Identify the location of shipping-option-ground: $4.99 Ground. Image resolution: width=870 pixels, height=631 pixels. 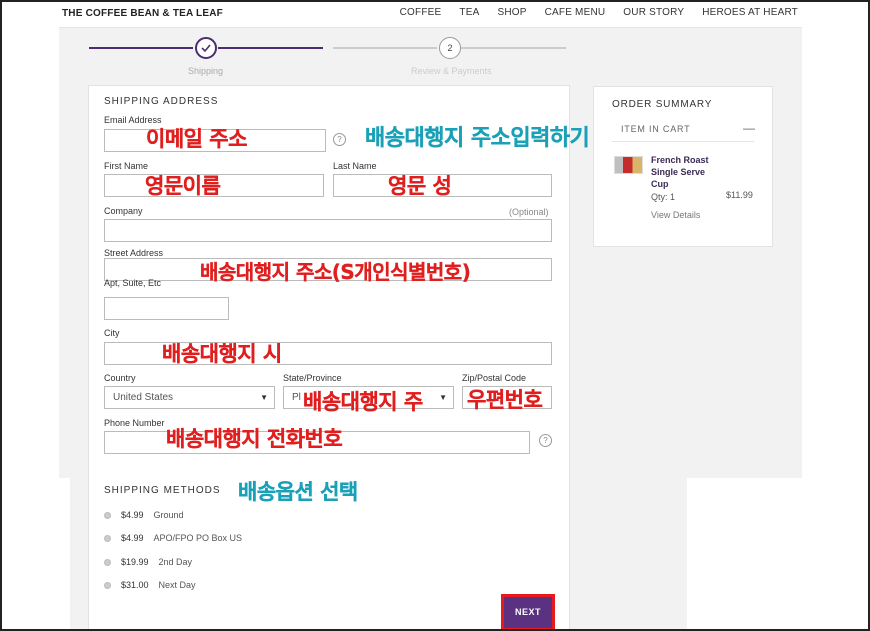
(144, 515).